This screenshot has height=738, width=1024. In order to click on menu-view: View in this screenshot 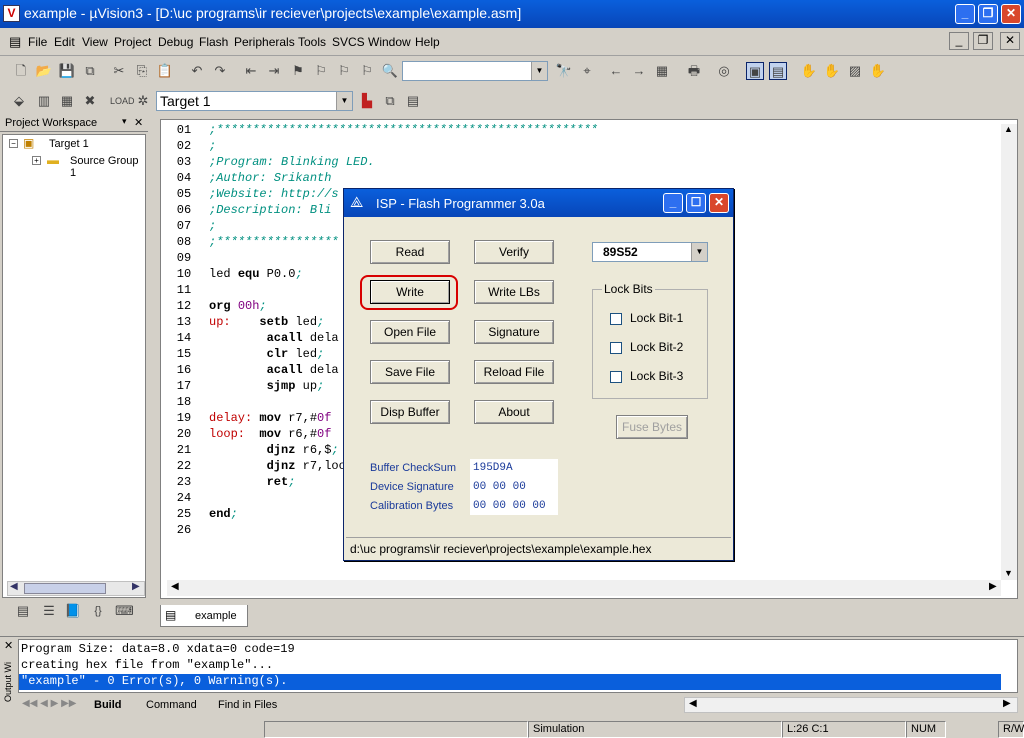, I will do `click(95, 42)`.